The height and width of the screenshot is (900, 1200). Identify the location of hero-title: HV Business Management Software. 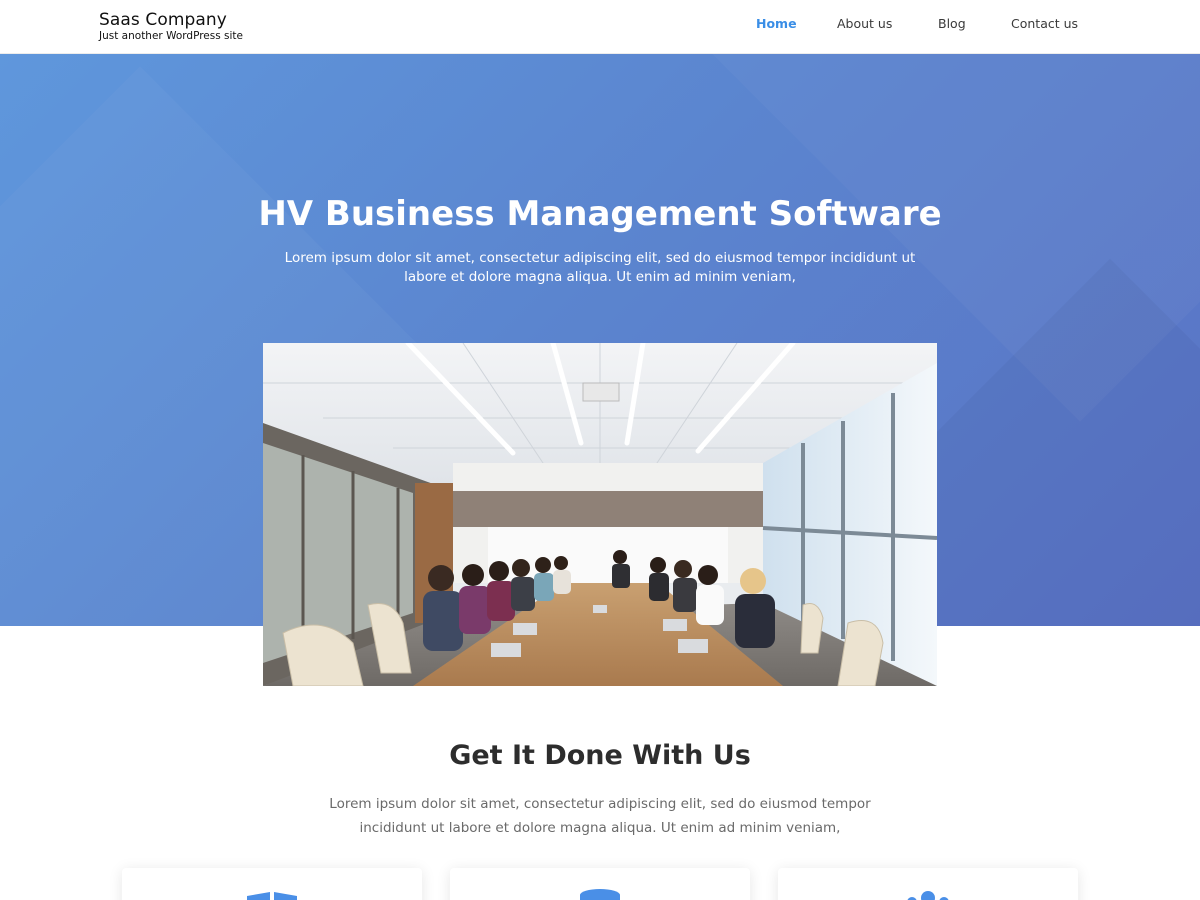
(600, 214).